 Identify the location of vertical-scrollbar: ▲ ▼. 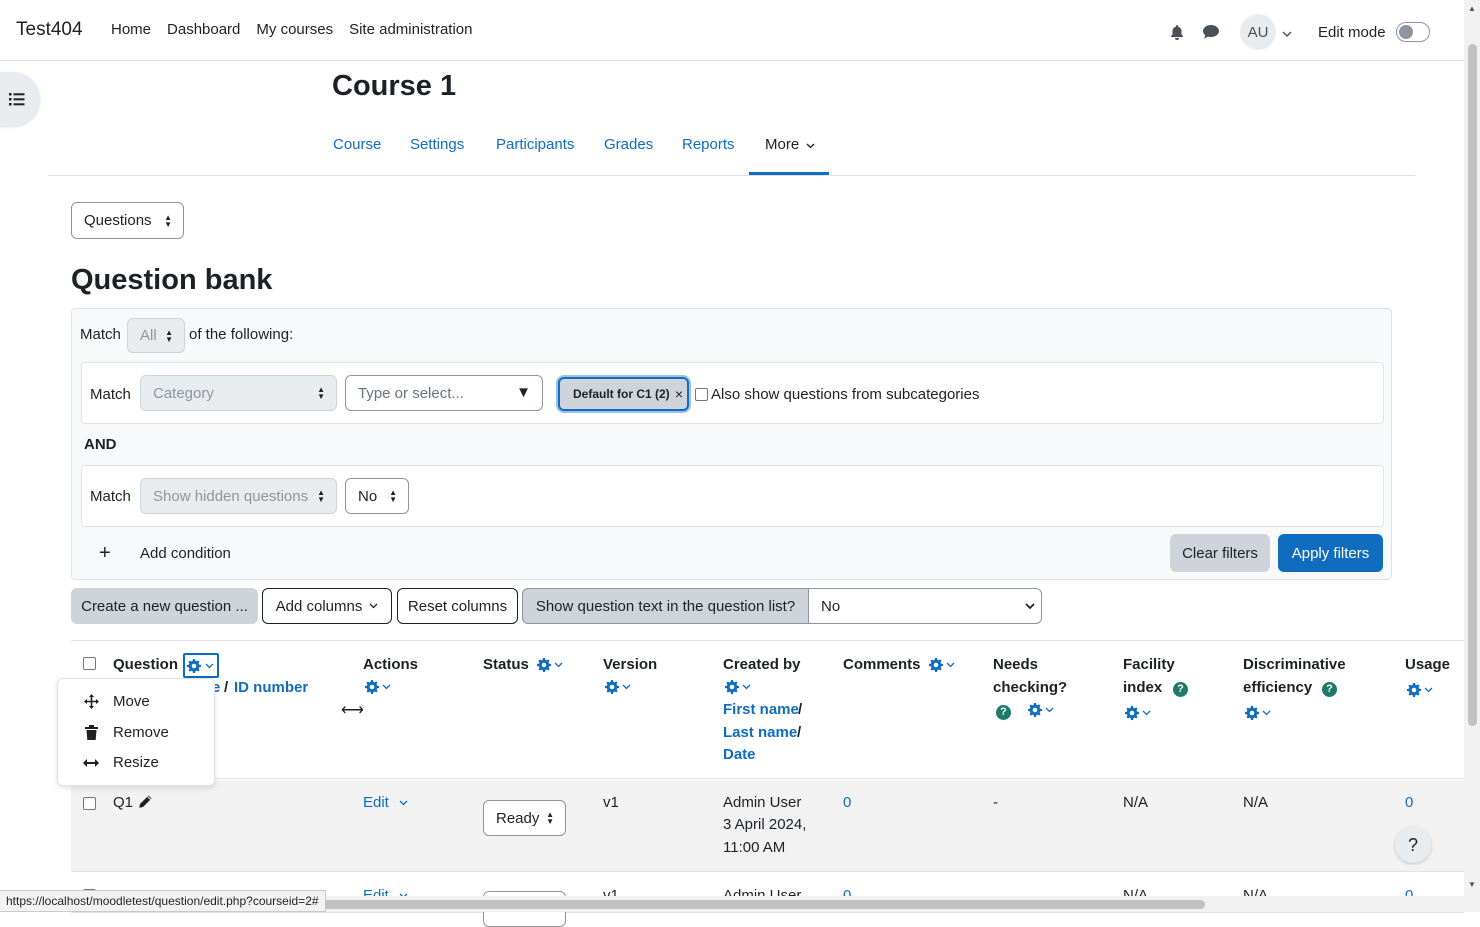
(1472, 456).